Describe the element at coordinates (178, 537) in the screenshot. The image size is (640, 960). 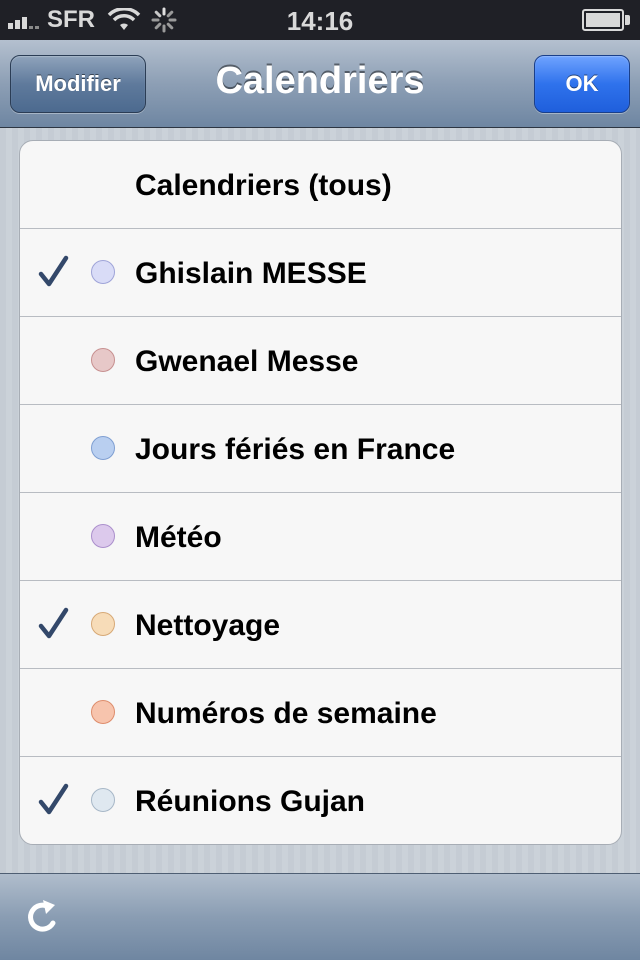
I see `calendar-label: Météo` at that location.